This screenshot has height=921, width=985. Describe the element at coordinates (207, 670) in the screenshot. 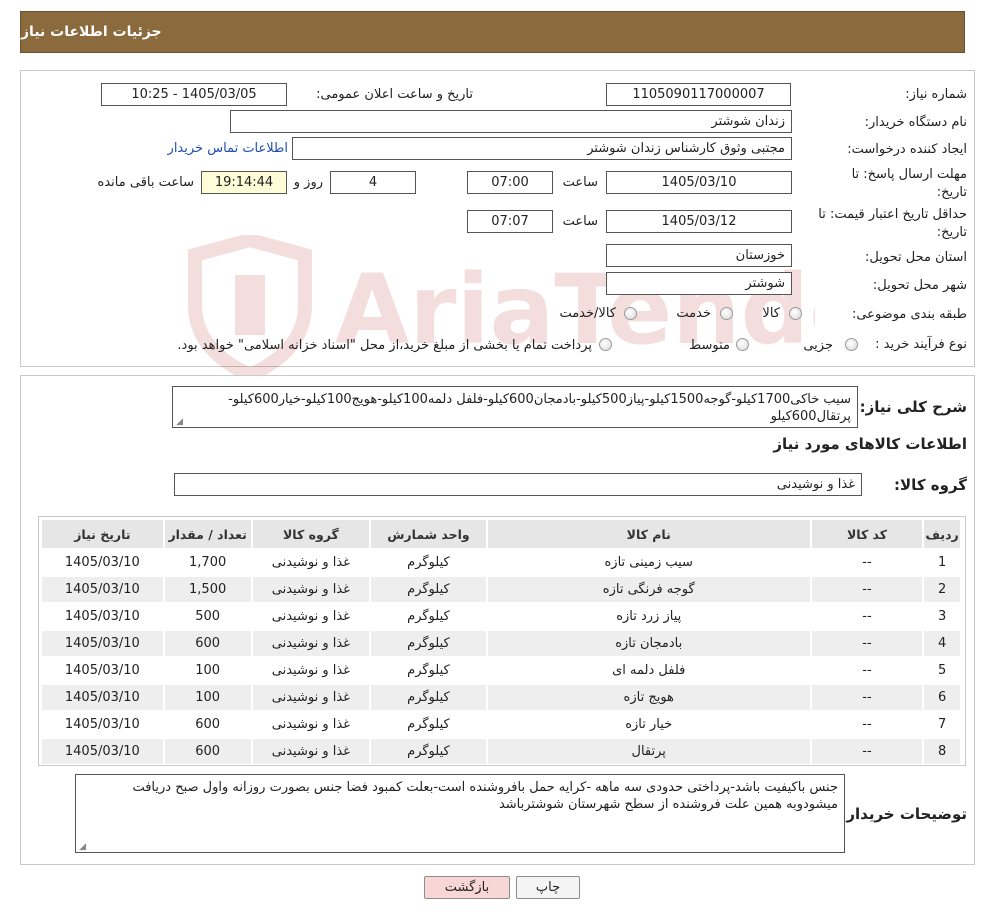

I see `item-quantity: 100` at that location.